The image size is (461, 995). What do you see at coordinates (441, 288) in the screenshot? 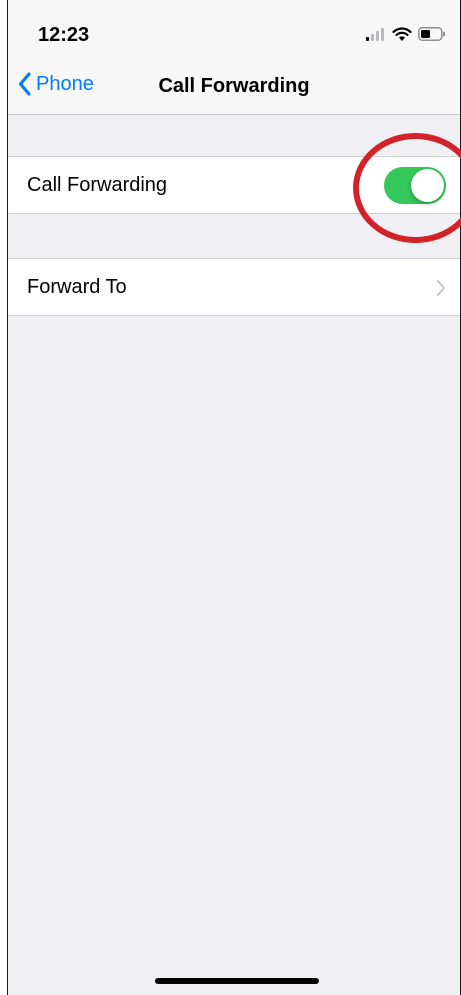
I see `chevron-right-icon` at bounding box center [441, 288].